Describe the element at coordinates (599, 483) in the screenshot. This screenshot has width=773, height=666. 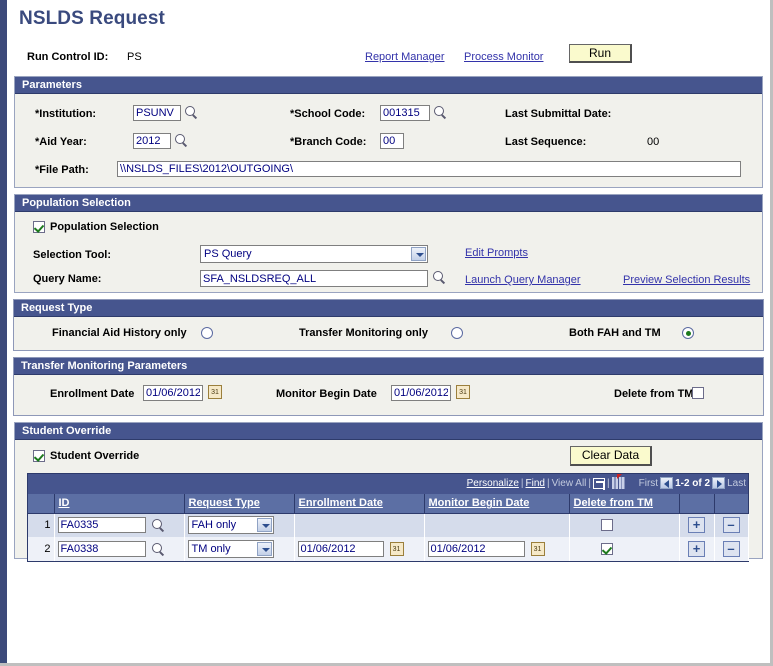
I see `expand-grid-icon` at that location.